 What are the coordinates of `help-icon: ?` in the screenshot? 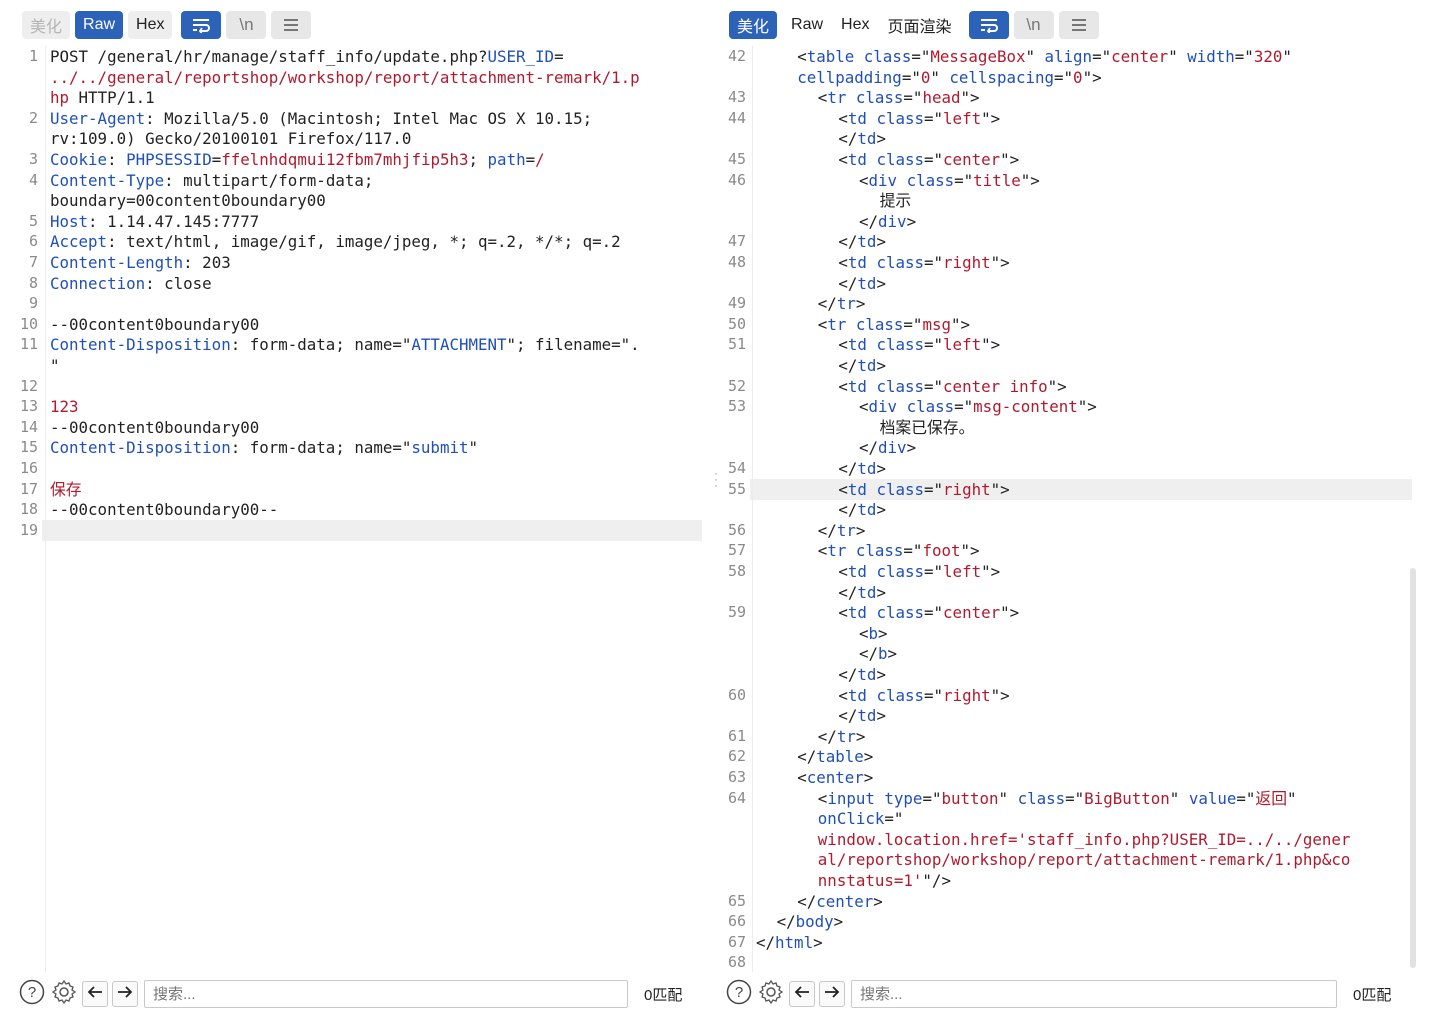 It's located at (32, 994).